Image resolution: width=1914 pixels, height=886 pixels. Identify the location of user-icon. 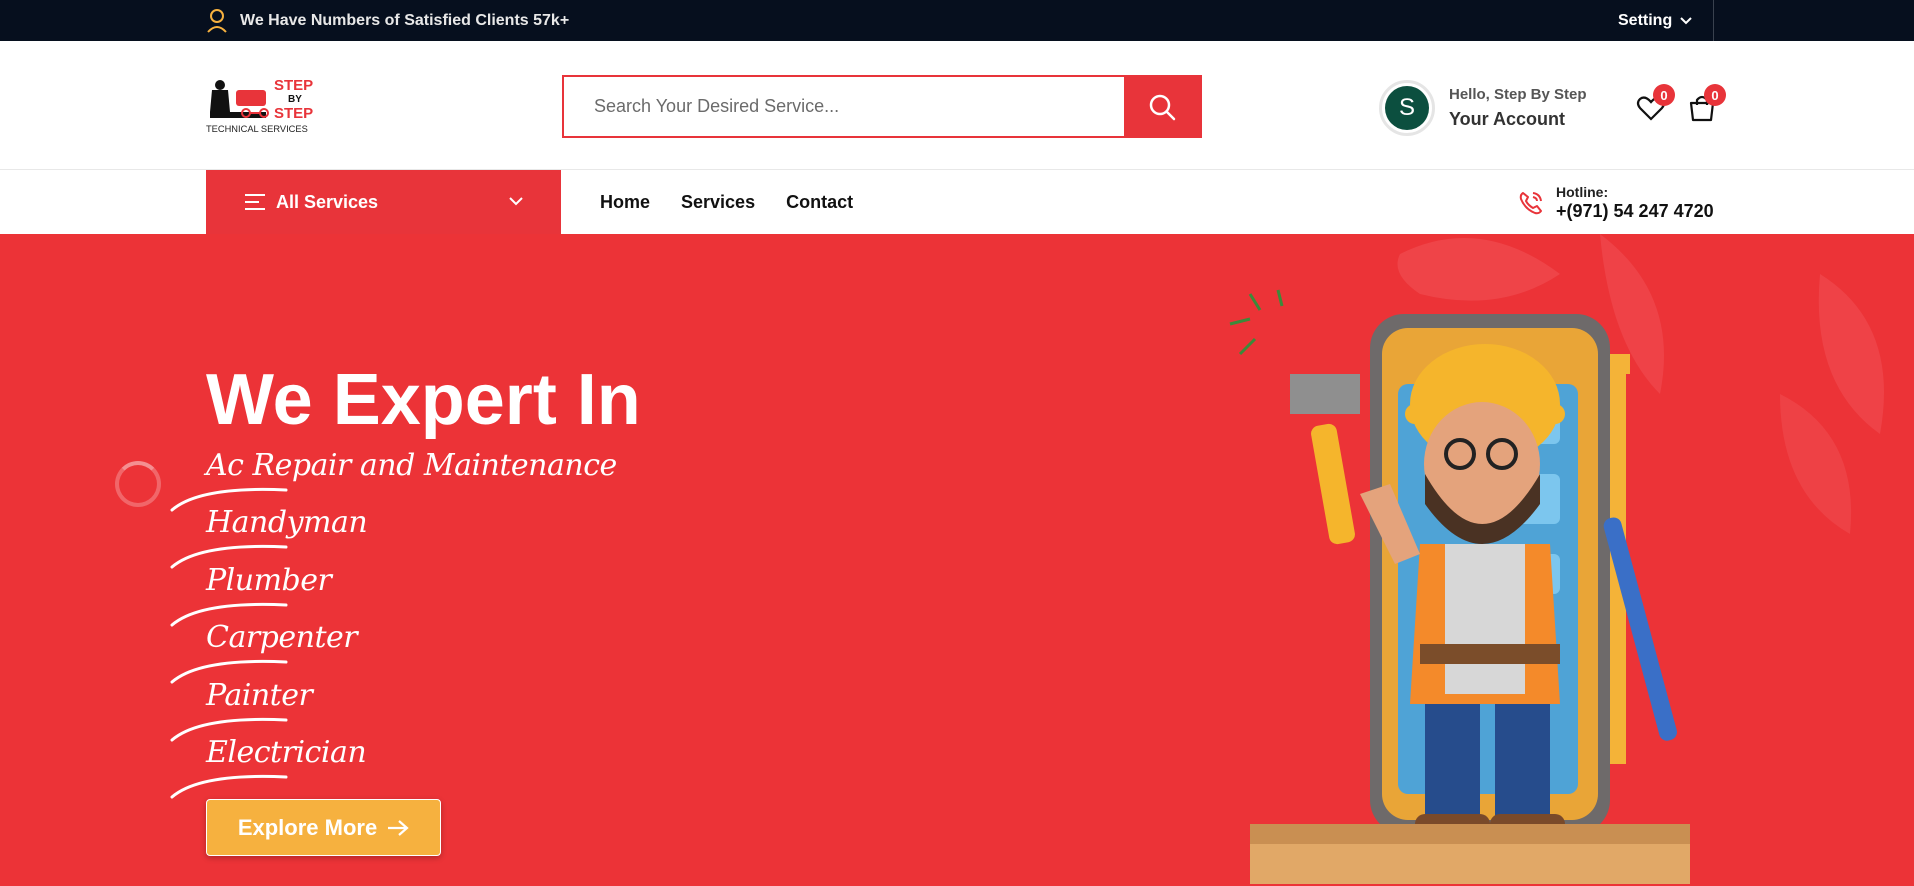
(217, 20).